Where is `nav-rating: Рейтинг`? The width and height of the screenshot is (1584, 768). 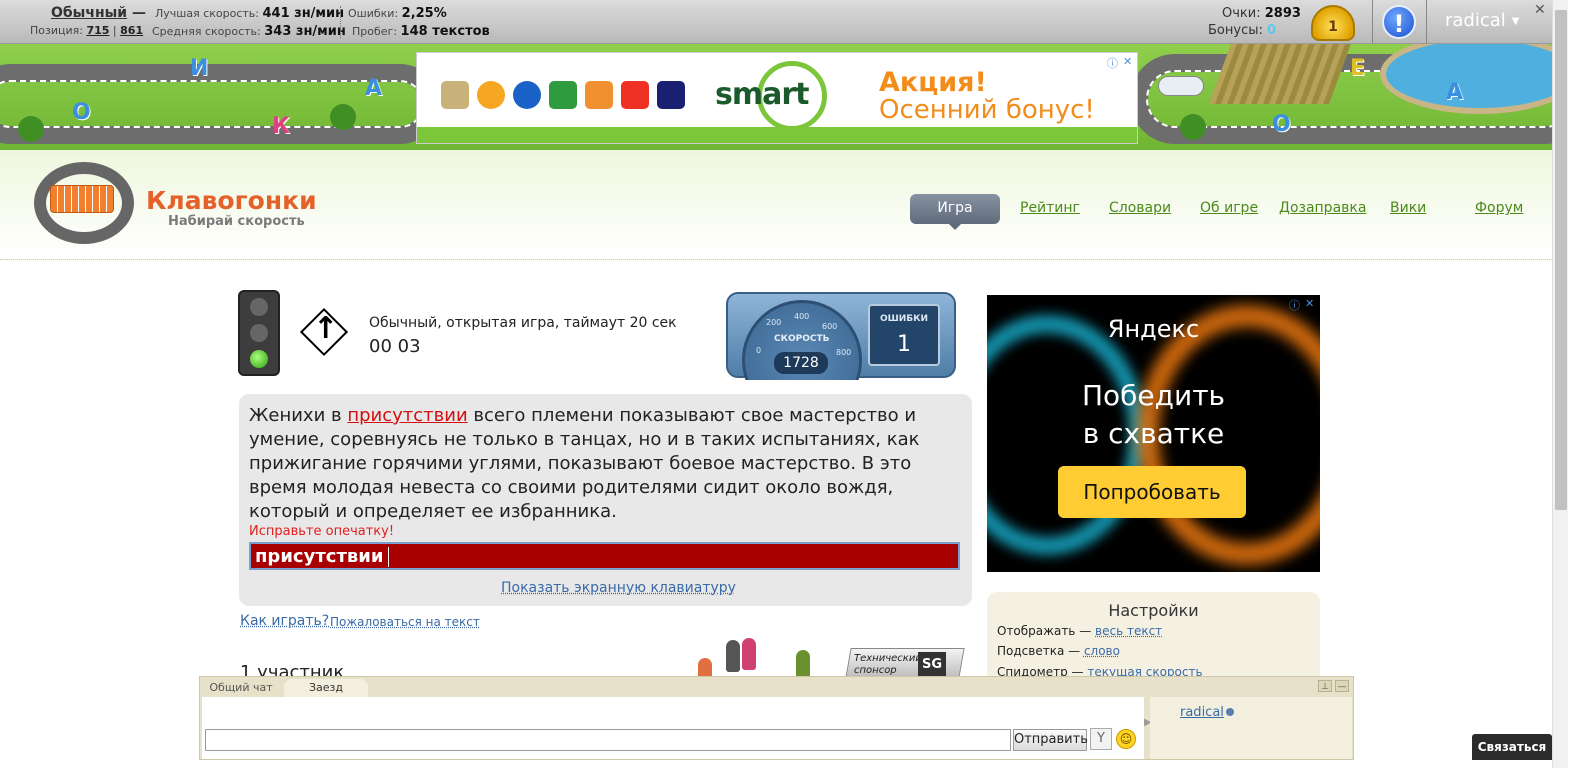 nav-rating: Рейтинг is located at coordinates (1050, 208).